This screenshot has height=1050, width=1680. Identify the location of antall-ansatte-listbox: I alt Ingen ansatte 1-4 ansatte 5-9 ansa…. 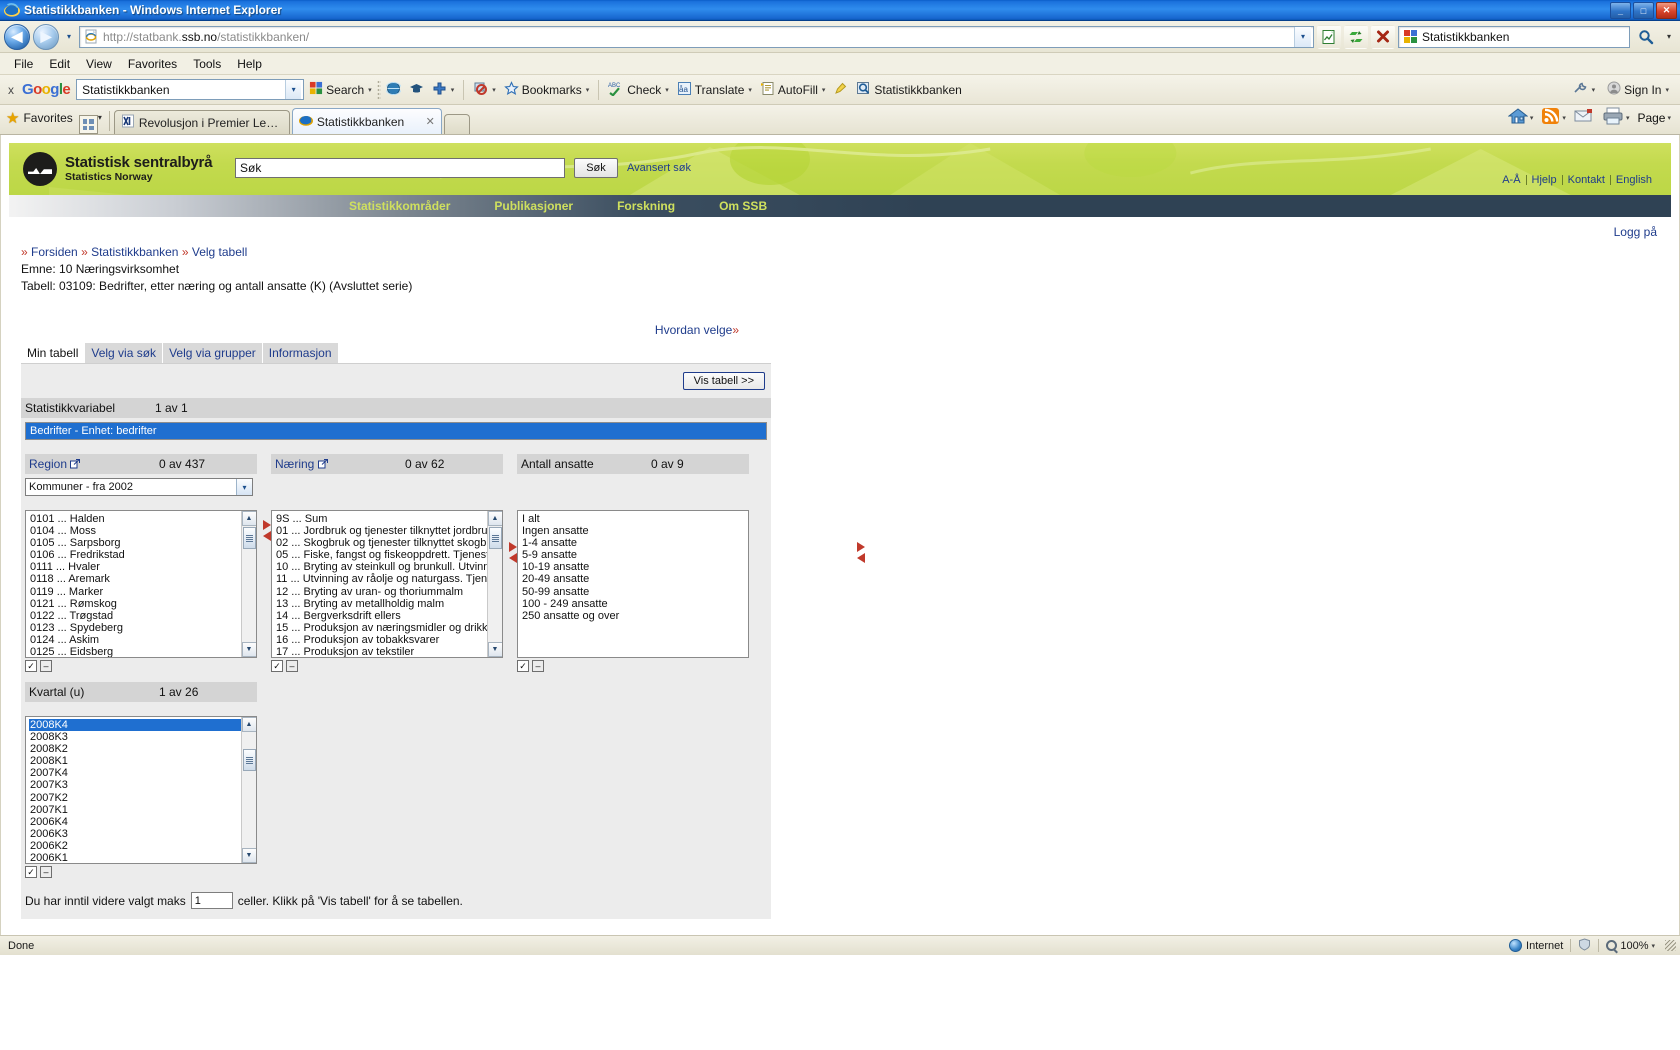
(633, 584).